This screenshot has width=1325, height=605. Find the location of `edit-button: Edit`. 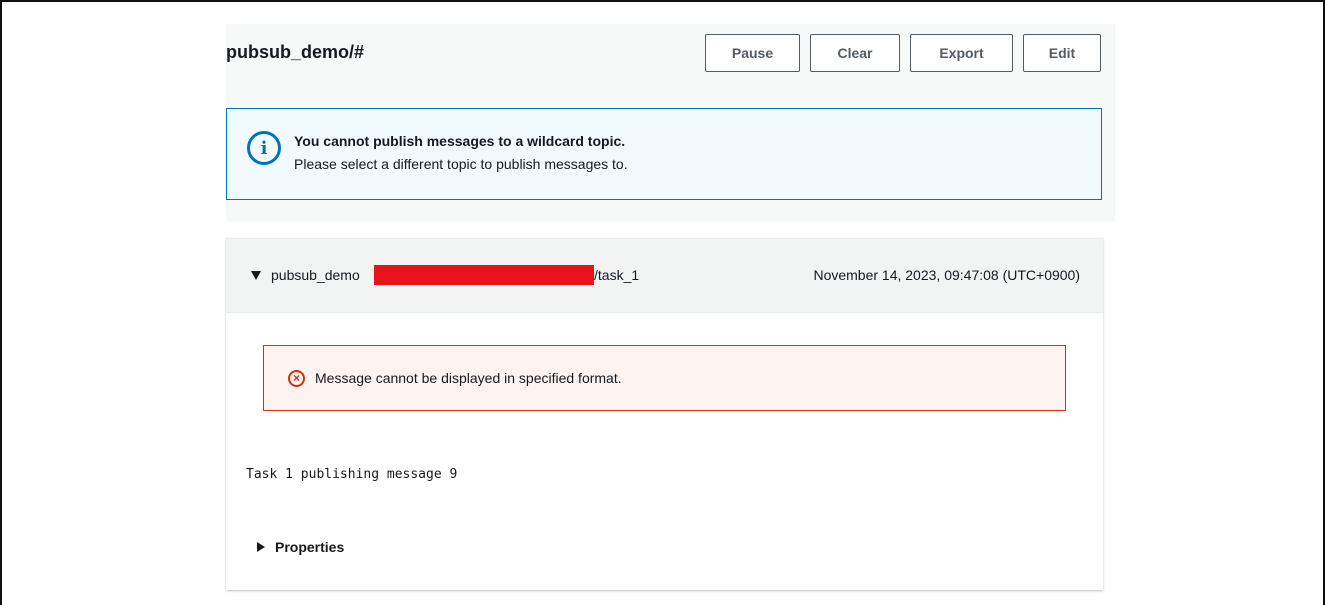

edit-button: Edit is located at coordinates (1062, 53).